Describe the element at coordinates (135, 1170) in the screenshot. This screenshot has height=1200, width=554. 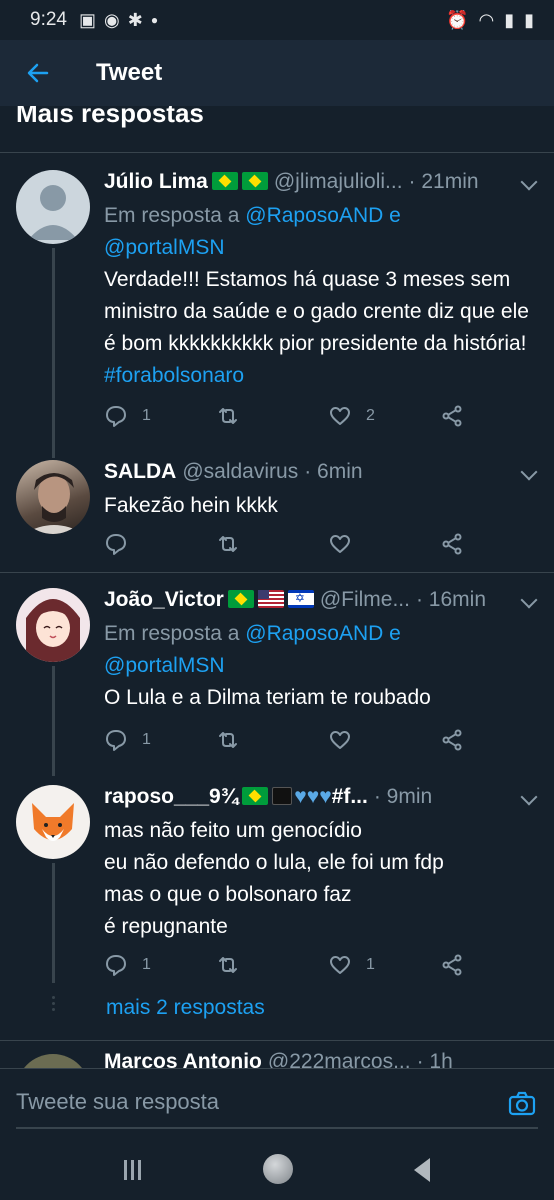
I see `recent-apps-icon` at that location.